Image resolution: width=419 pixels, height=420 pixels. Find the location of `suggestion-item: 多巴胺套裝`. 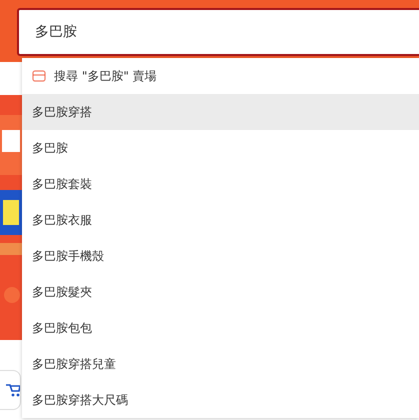

suggestion-item: 多巴胺套裝 is located at coordinates (220, 184).